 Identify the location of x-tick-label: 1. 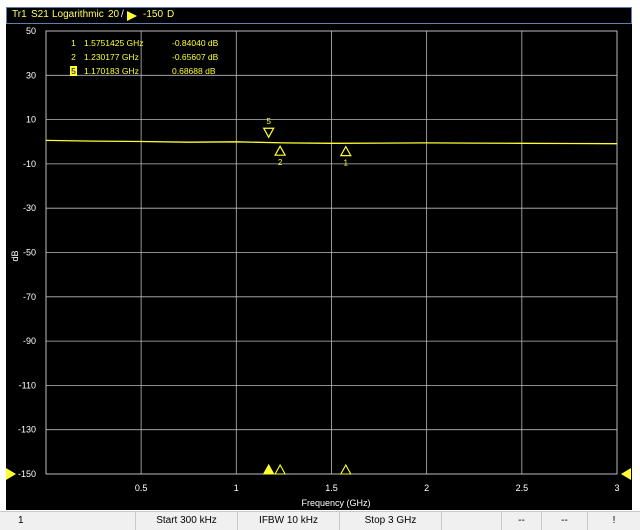
(236, 488).